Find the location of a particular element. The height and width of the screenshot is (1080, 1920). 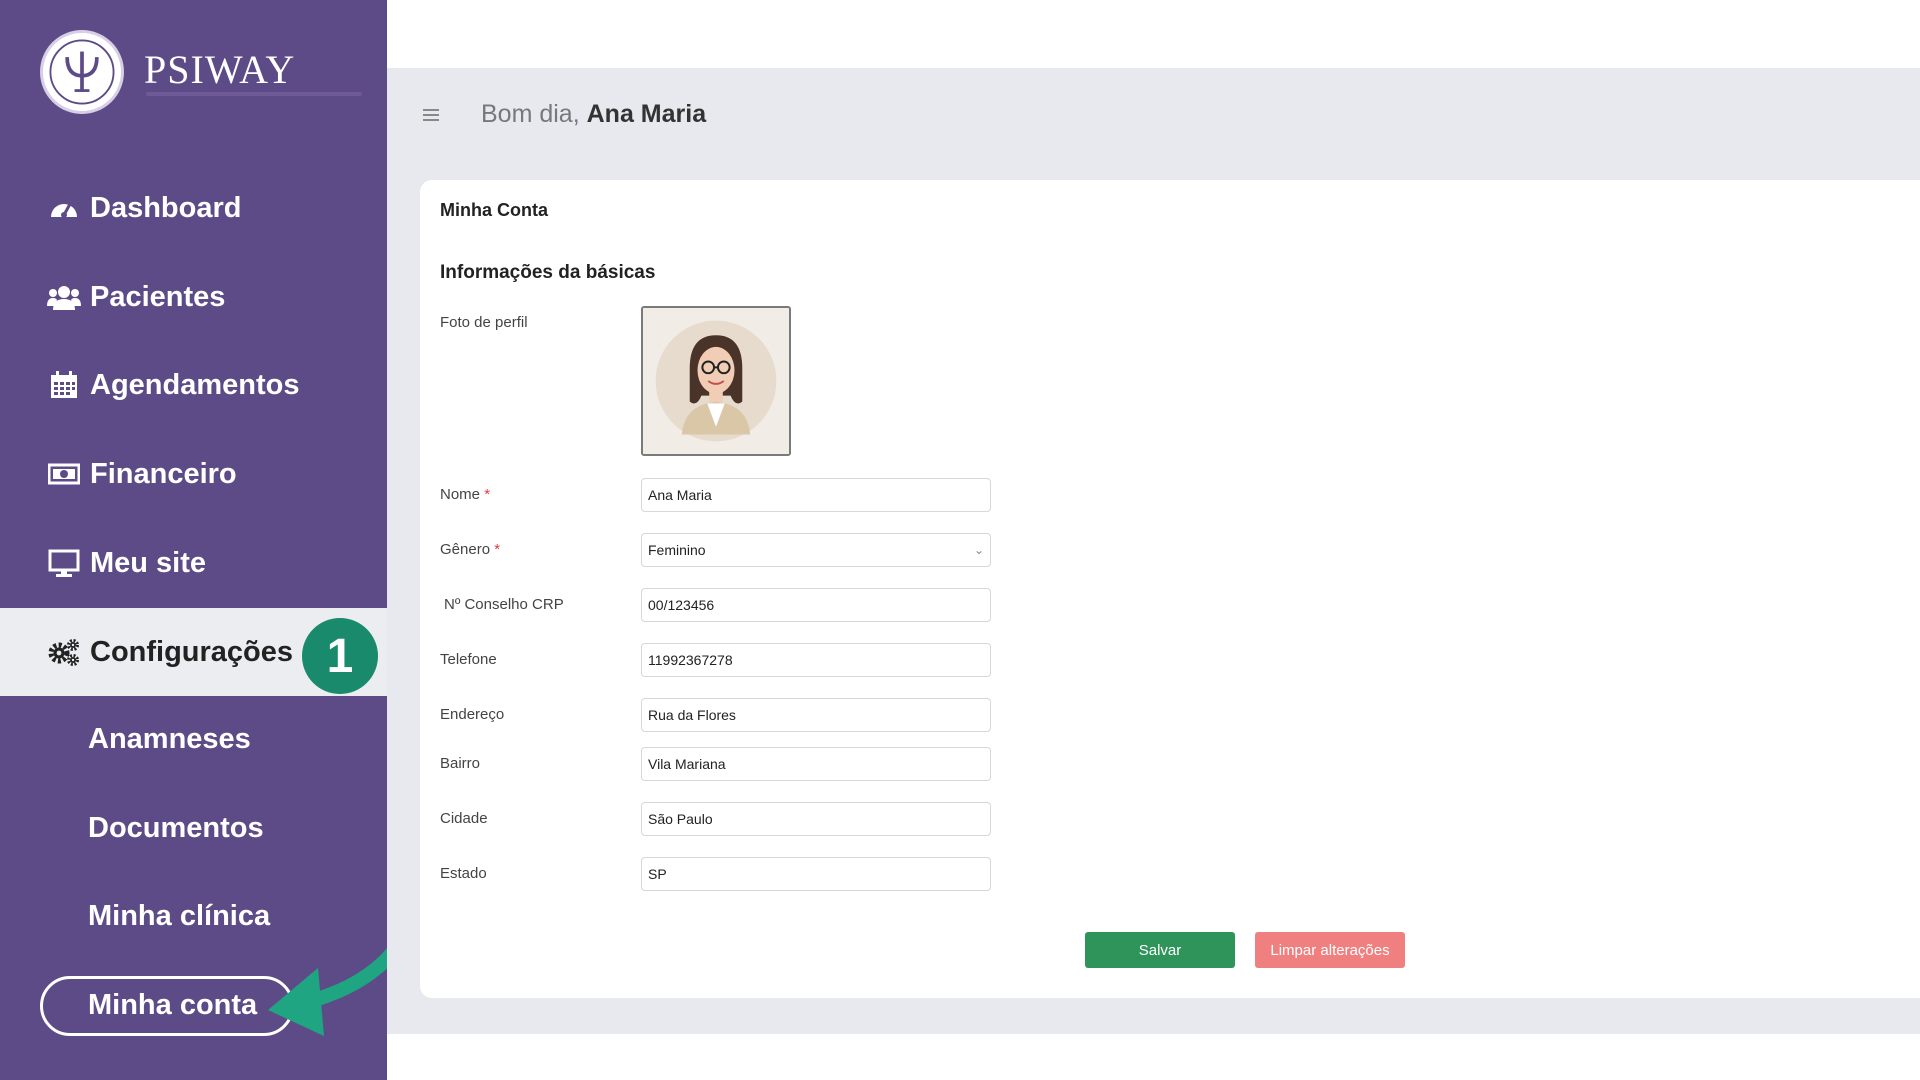

greeting: Bom dia, Ana Maria is located at coordinates (593, 114).